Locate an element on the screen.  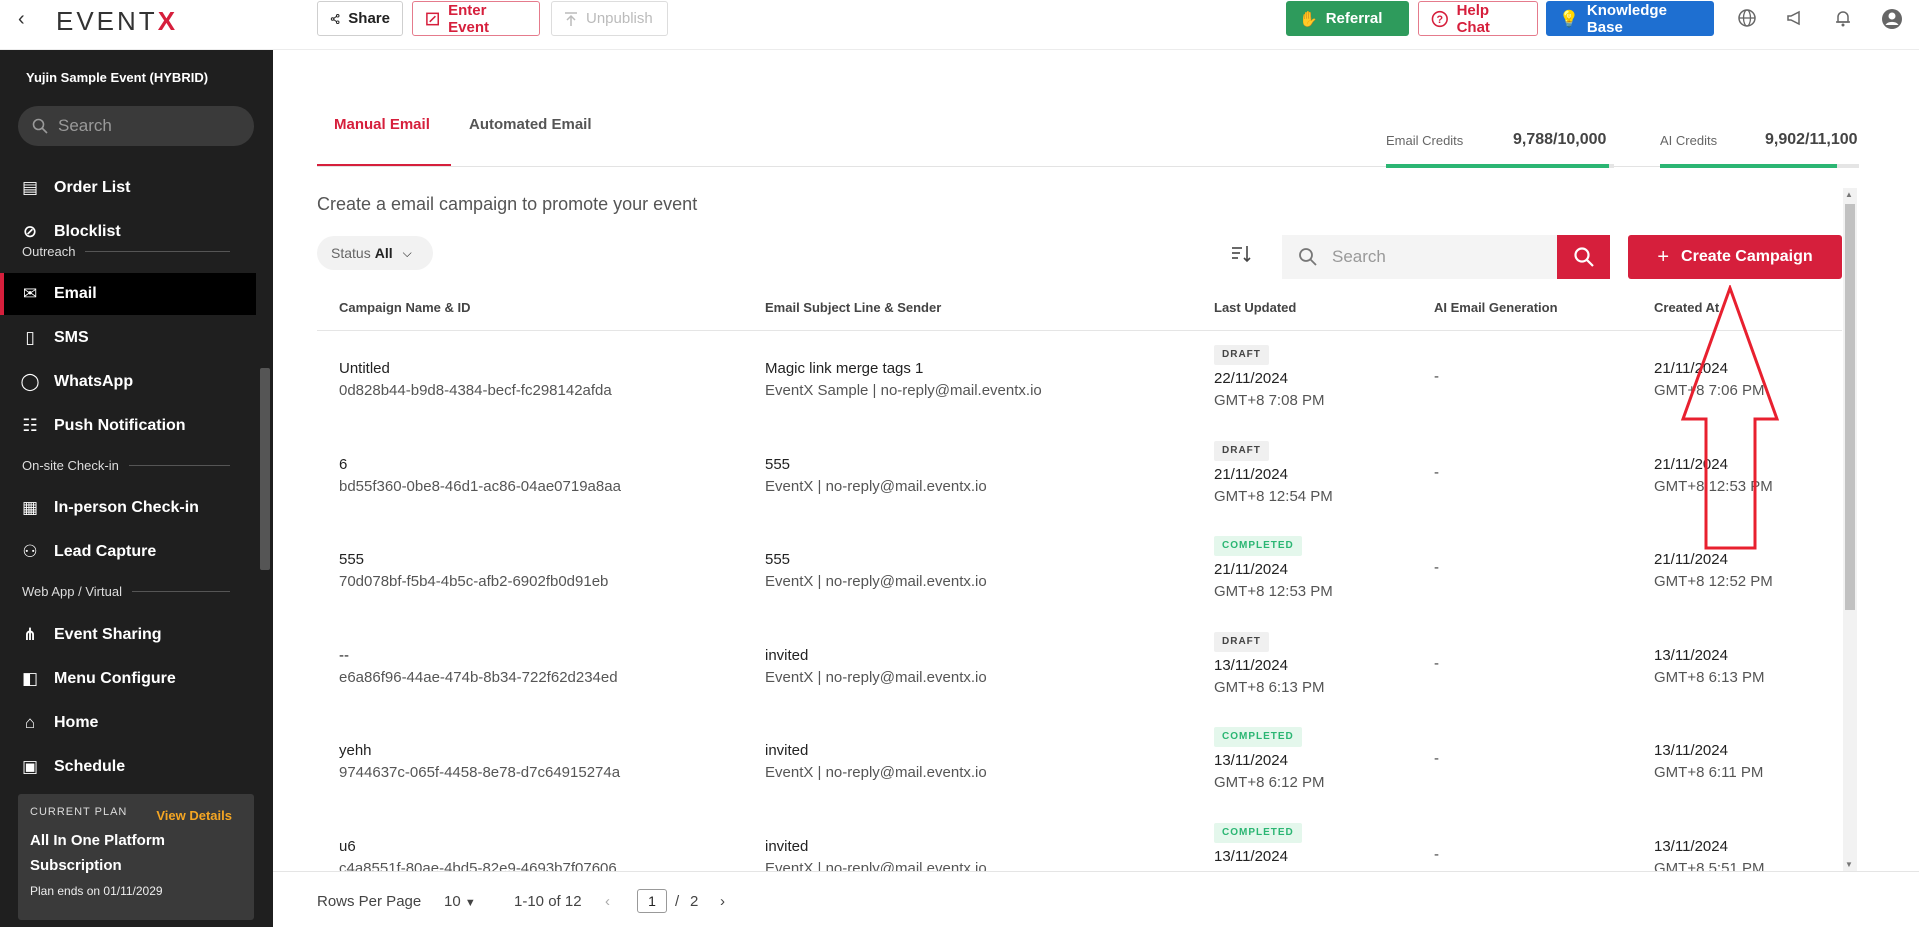
last-updated-cell: COMPLETED13/11/2024GMT+8 5:52 PM is located at coordinates (1269, 845).